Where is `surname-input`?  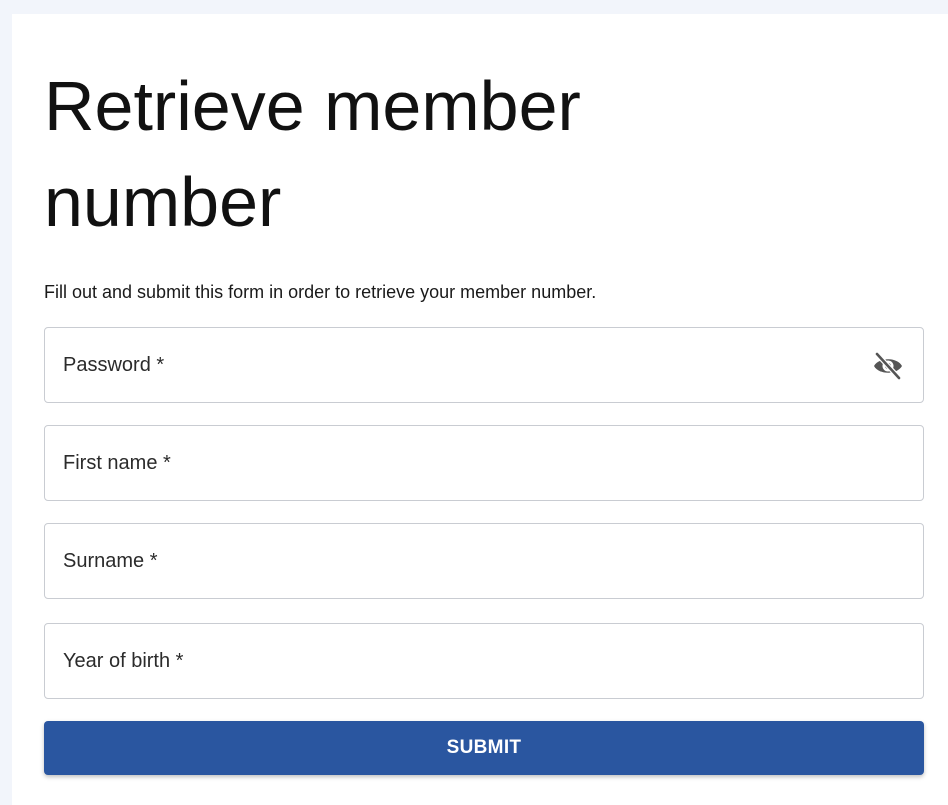
surname-input is located at coordinates (484, 561).